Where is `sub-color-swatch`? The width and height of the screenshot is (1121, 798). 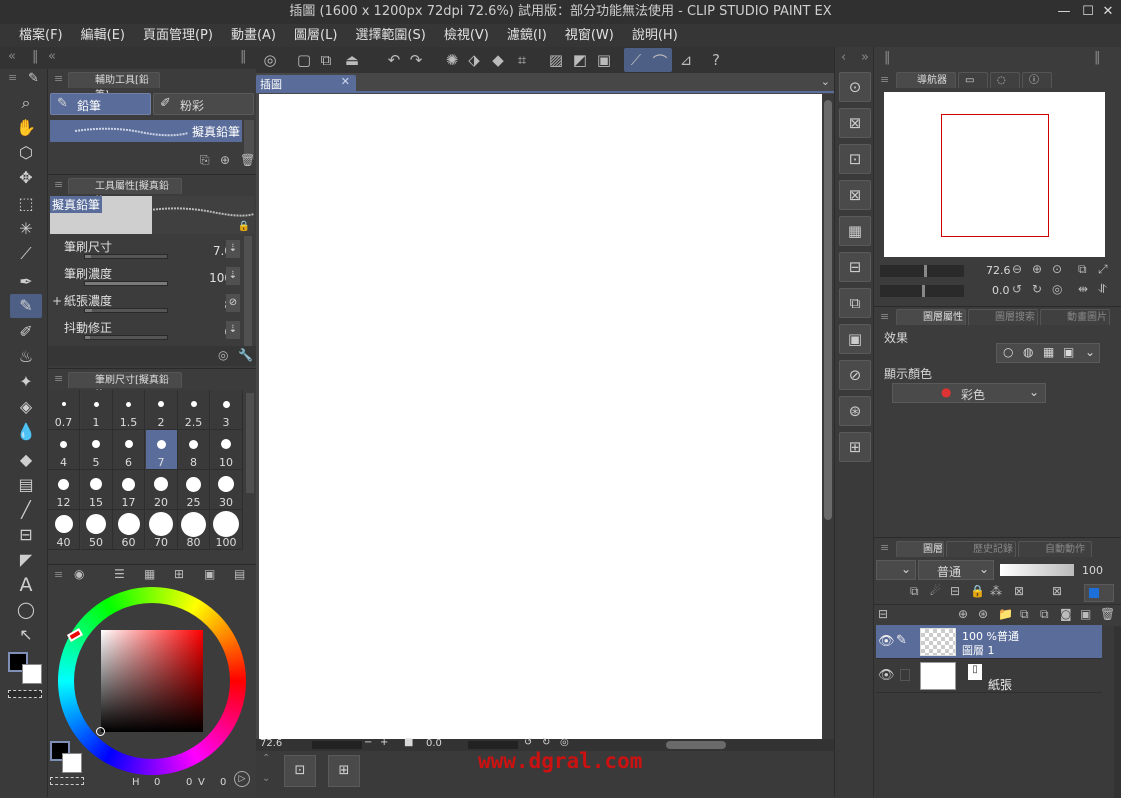 sub-color-swatch is located at coordinates (32, 674).